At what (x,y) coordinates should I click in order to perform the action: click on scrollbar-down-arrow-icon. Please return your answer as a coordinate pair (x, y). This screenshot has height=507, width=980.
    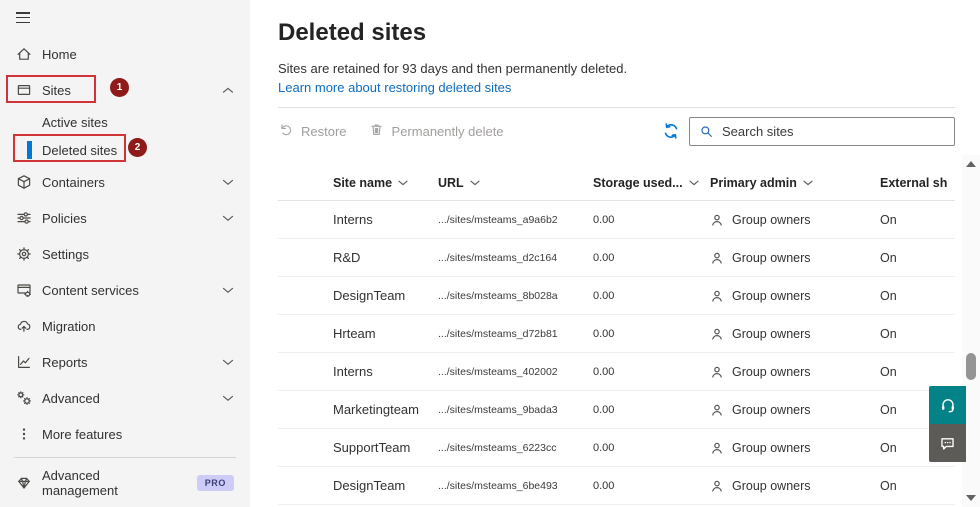
    Looking at the image, I should click on (971, 498).